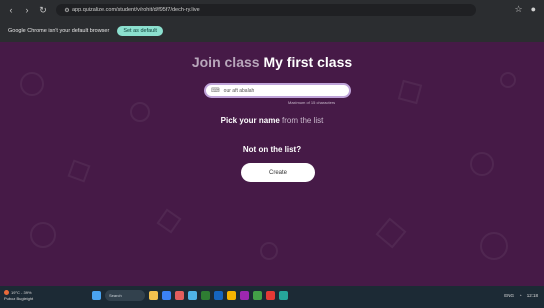  What do you see at coordinates (231, 295) in the screenshot?
I see `files-icon` at bounding box center [231, 295].